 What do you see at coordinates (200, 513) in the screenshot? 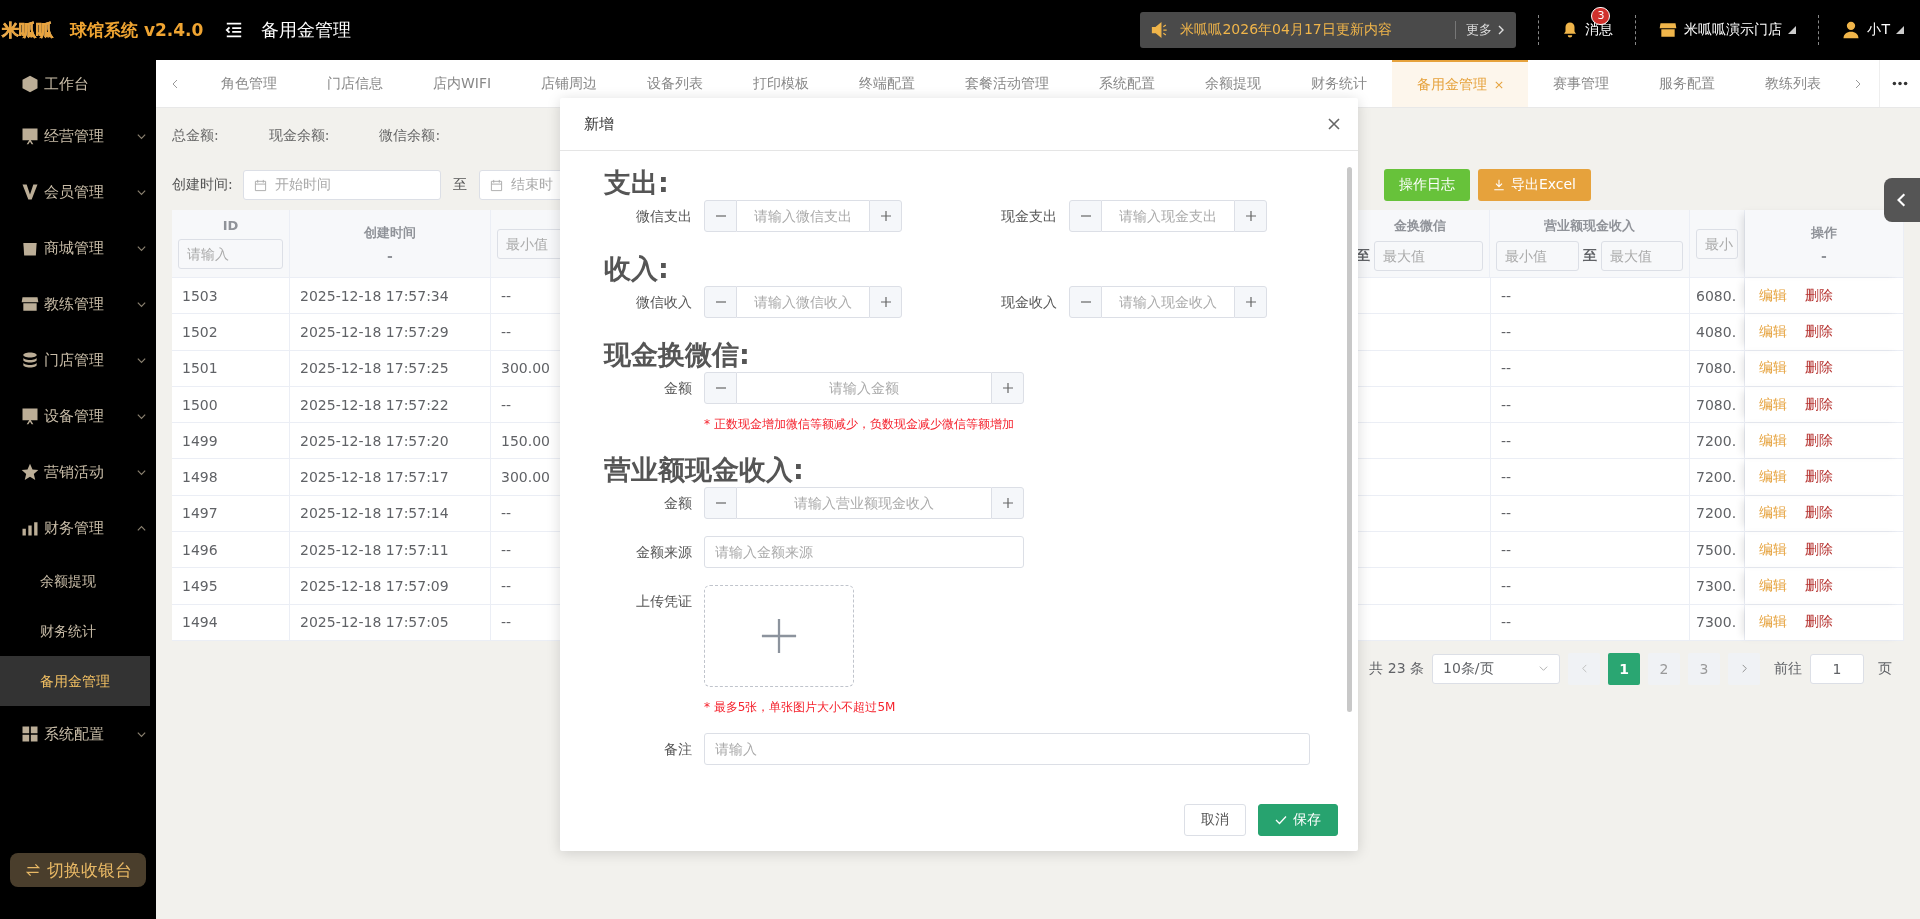
I see `table-cell: 1497` at bounding box center [200, 513].